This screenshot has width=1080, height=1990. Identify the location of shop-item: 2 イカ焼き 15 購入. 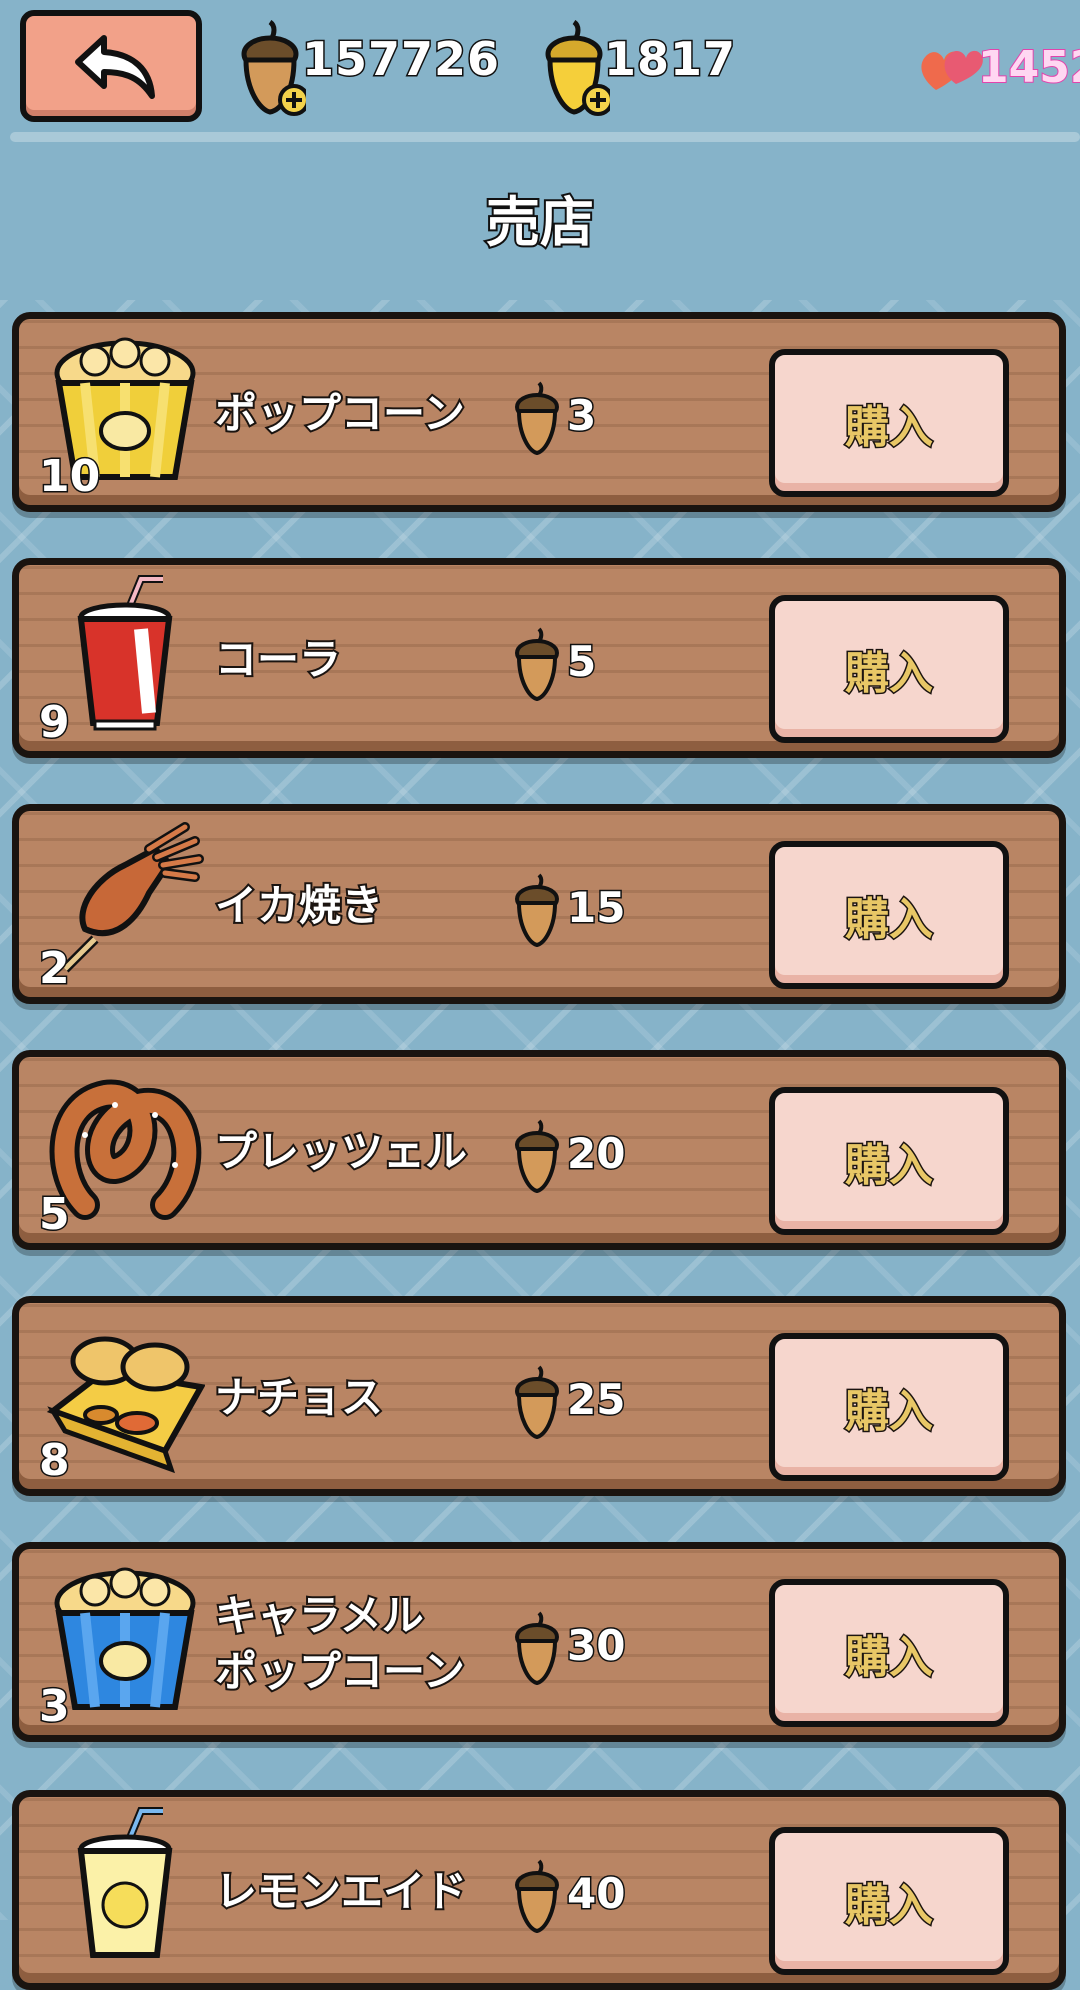
(539, 904).